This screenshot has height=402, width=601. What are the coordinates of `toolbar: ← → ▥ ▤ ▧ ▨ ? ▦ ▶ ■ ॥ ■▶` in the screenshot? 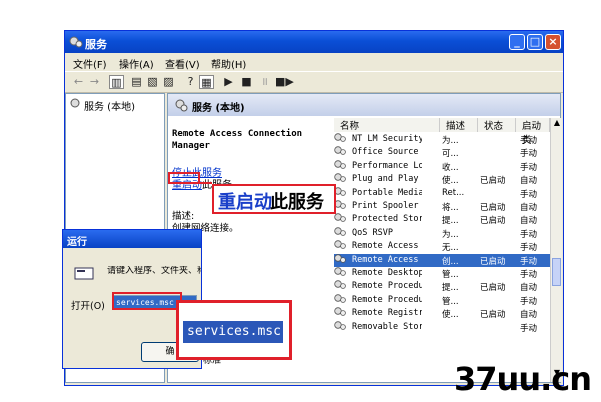 It's located at (314, 82).